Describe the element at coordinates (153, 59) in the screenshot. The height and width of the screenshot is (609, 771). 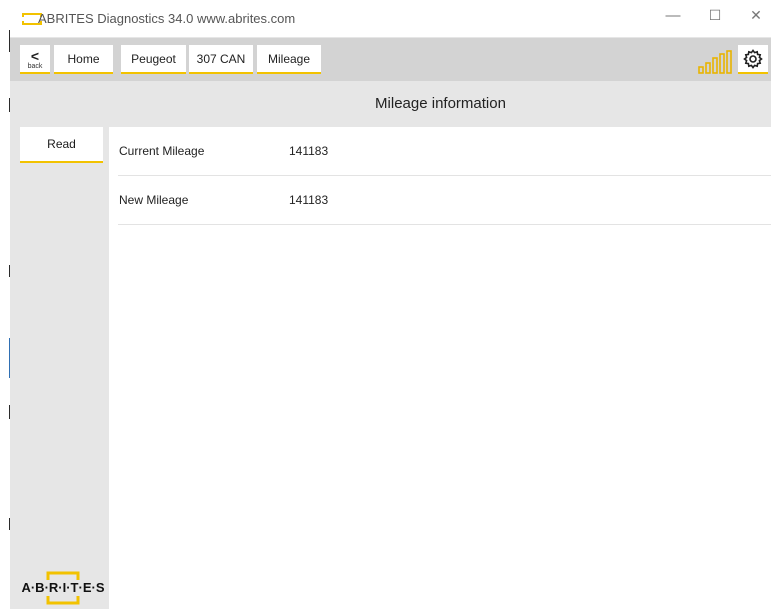
I see `breadcrumb-peugeot: Peugeot` at that location.